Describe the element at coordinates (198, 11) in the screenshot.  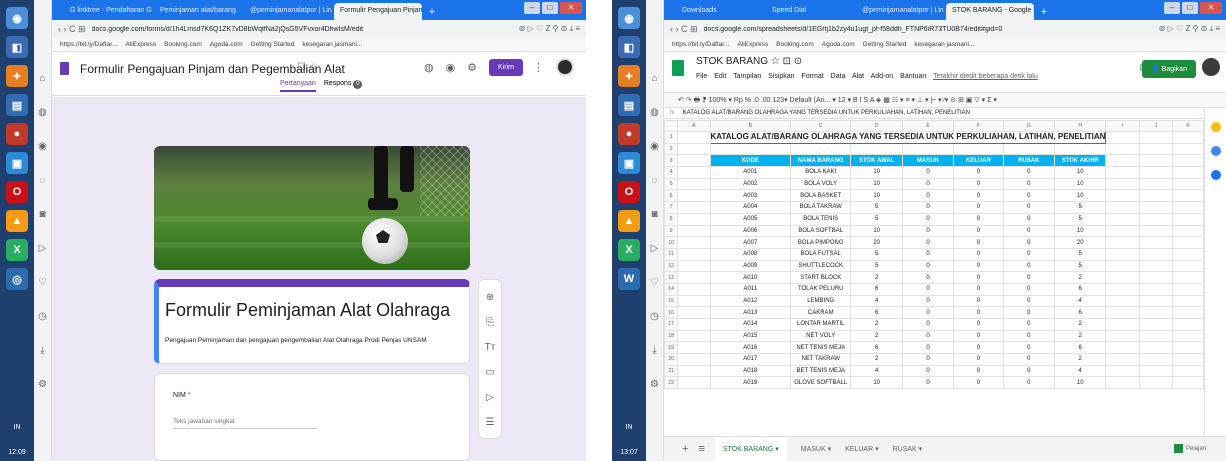
I see `browser-tab: Peminjaman alat/barang` at that location.